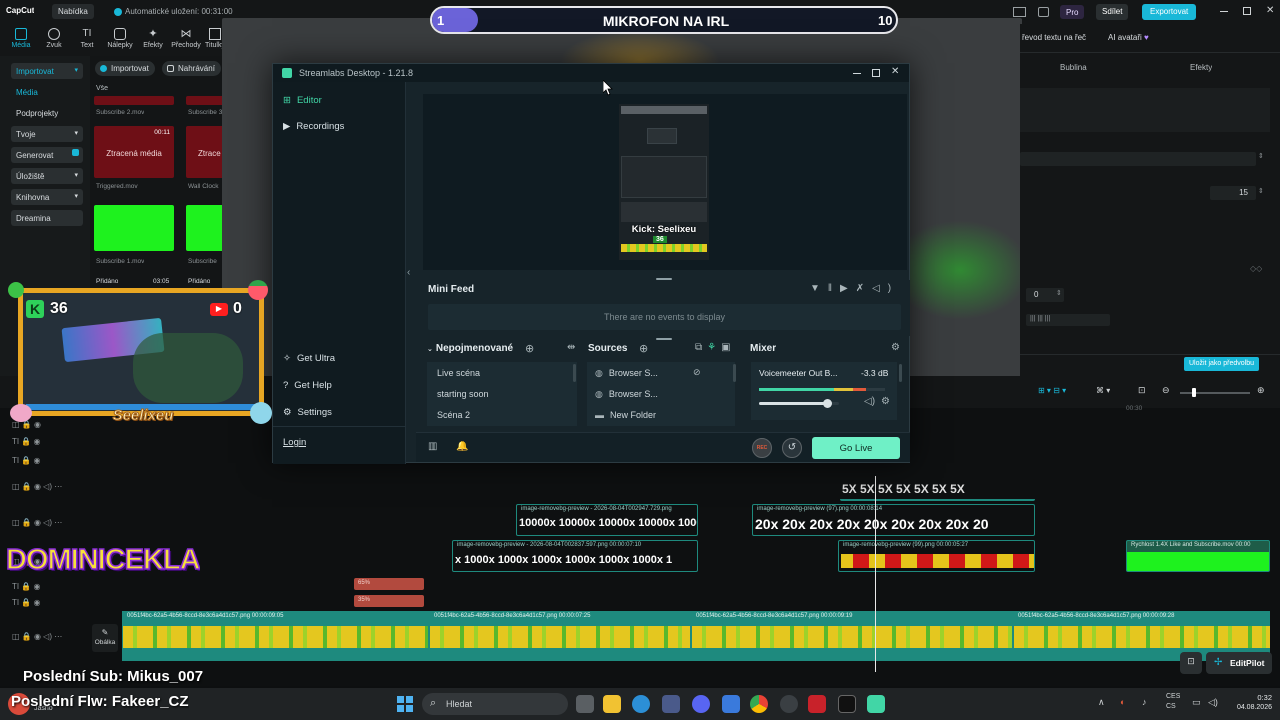 Image resolution: width=1280 pixels, height=720 pixels. What do you see at coordinates (1256, 268) in the screenshot?
I see `keyframe-icon: ◇◇` at bounding box center [1256, 268].